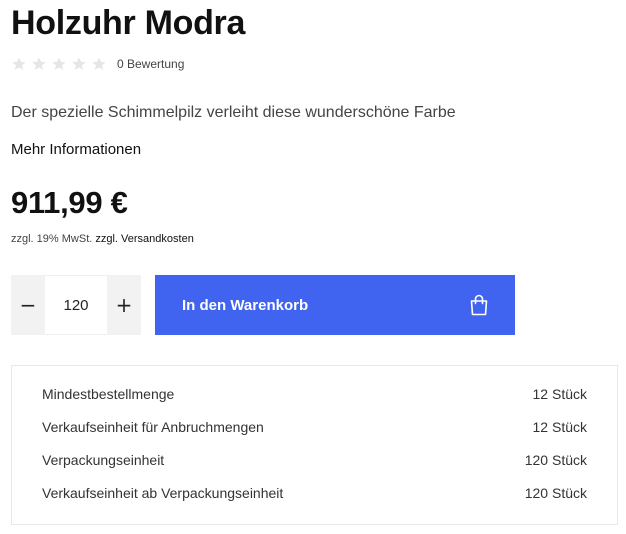  What do you see at coordinates (335, 305) in the screenshot?
I see `add-to-cart-button: In den Warenkorb` at bounding box center [335, 305].